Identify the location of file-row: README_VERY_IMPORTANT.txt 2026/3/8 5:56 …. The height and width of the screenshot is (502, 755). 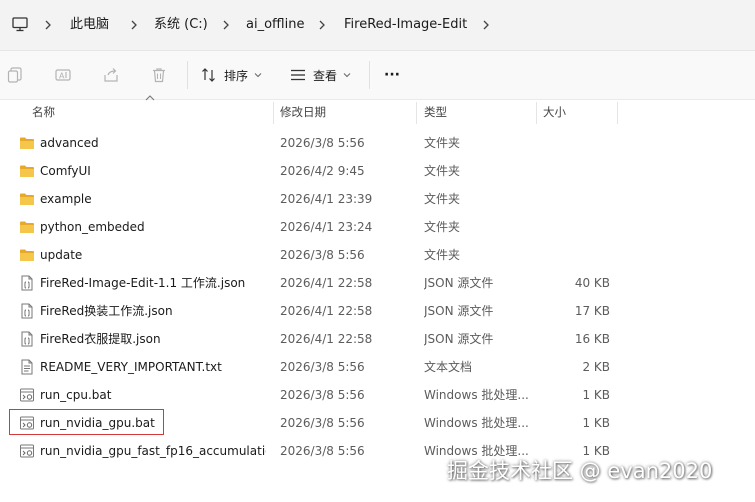
(377, 367).